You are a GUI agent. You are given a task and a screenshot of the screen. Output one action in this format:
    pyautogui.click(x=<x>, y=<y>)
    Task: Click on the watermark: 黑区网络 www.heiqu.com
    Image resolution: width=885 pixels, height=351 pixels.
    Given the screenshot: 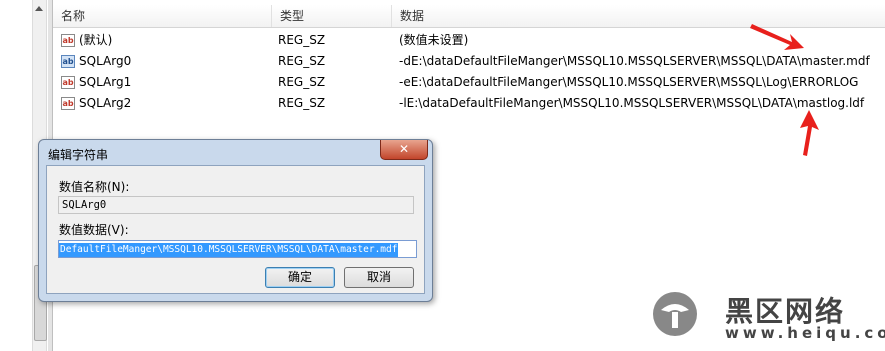 What is the action you would take?
    pyautogui.click(x=768, y=317)
    